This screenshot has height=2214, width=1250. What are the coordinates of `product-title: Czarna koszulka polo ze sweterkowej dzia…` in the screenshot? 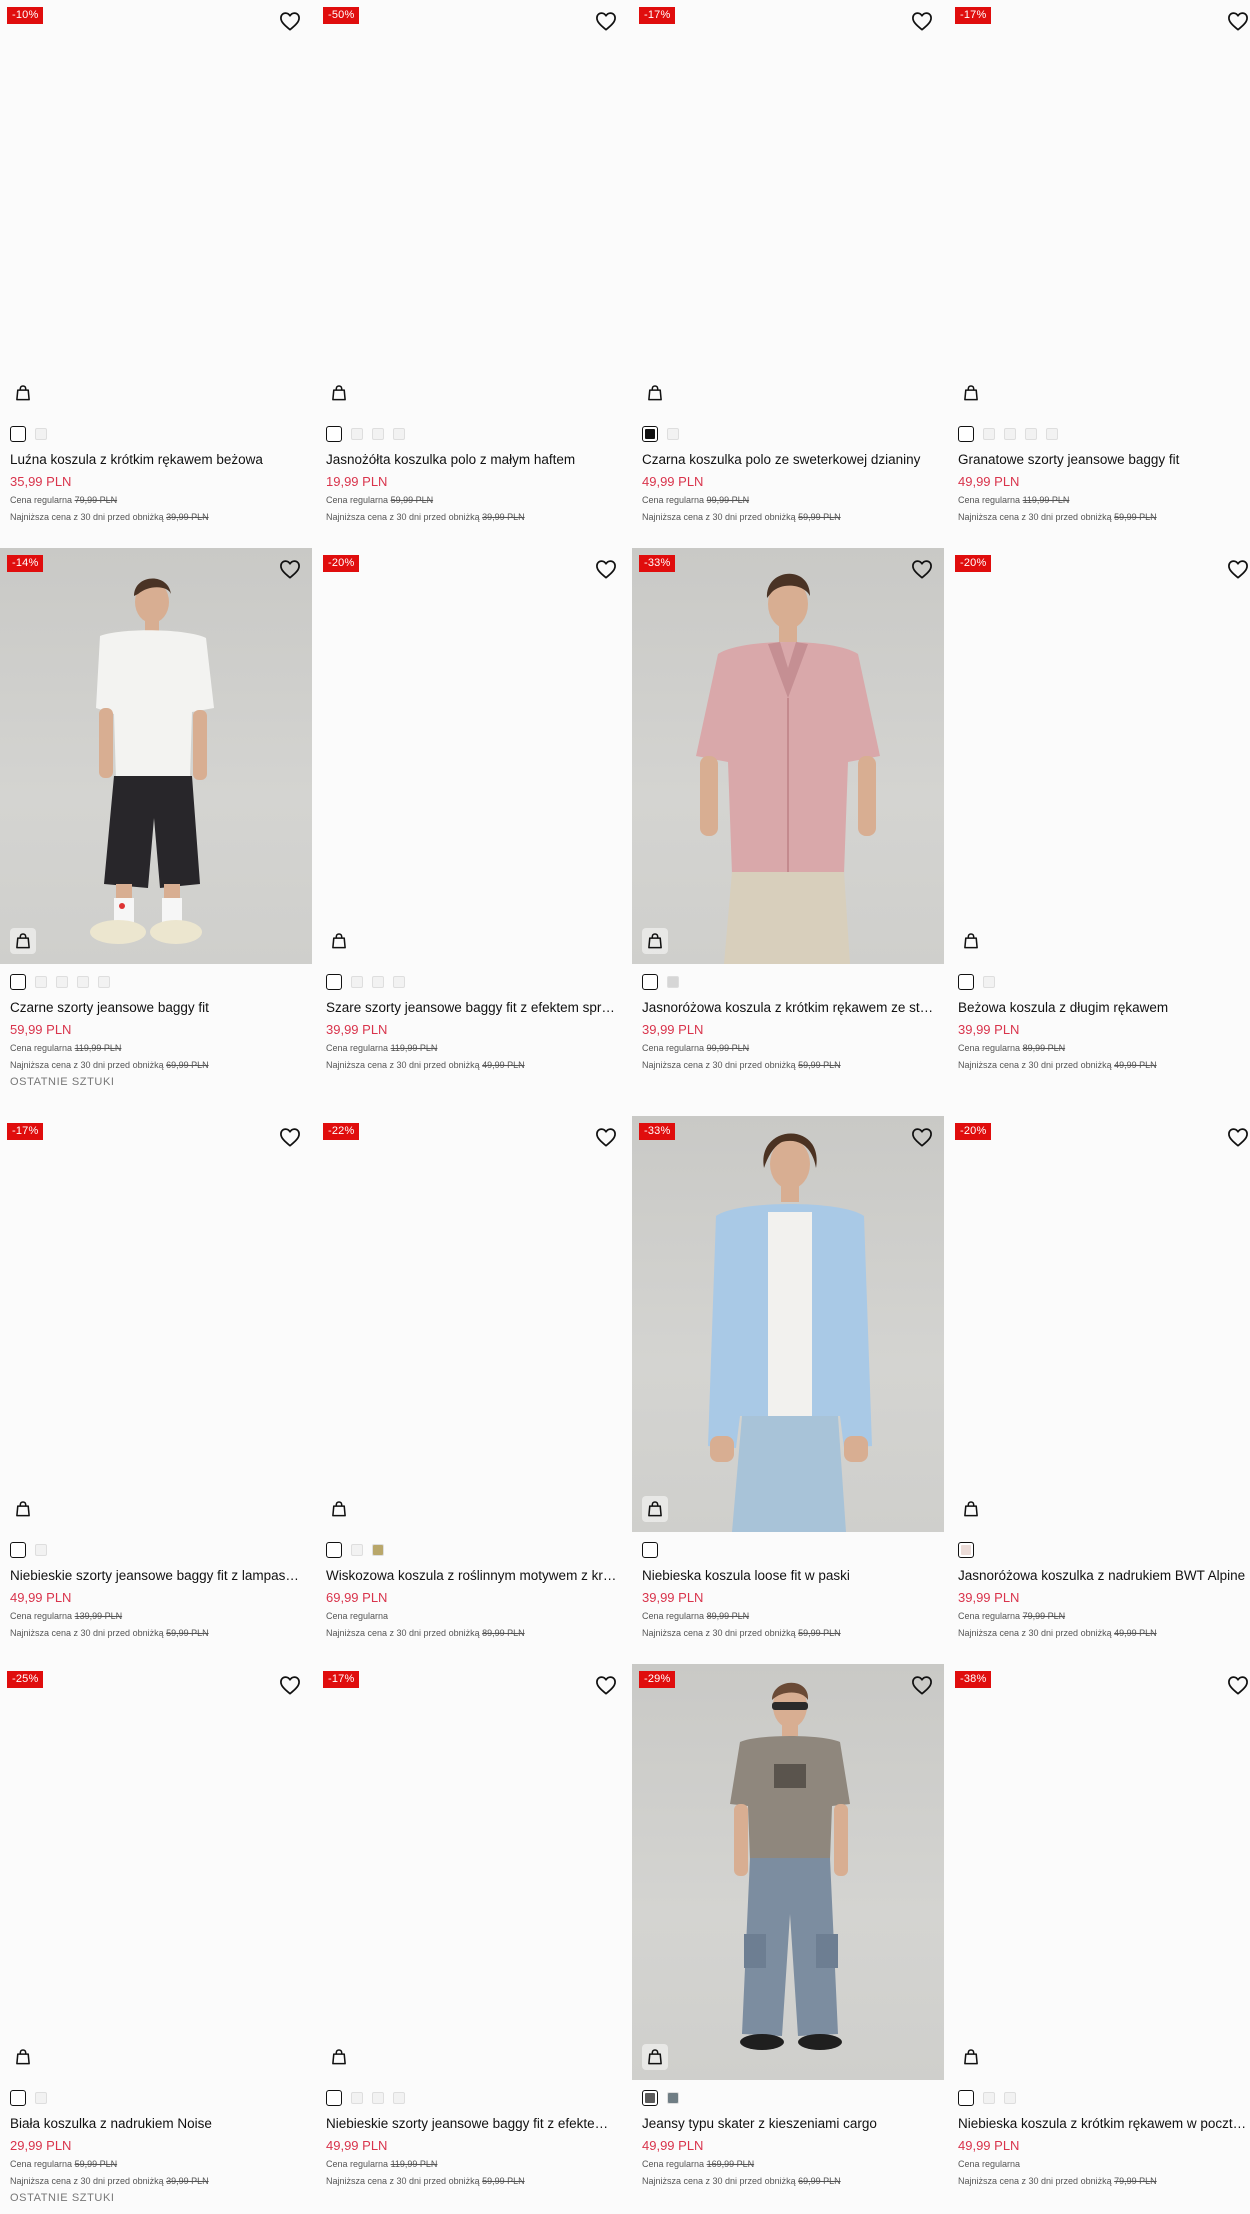 It's located at (788, 460).